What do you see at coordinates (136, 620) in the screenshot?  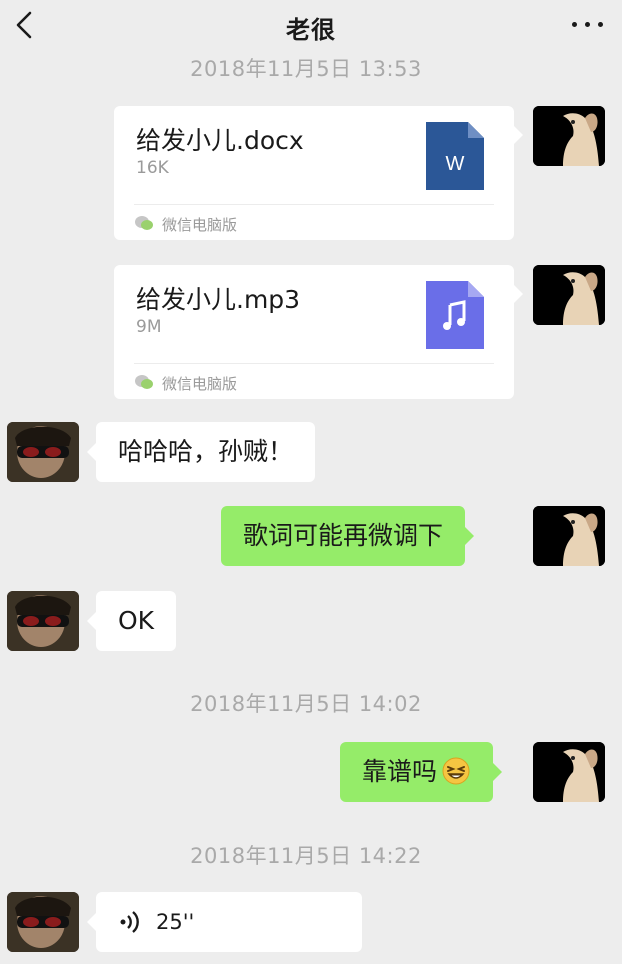 I see `message-text: OK` at bounding box center [136, 620].